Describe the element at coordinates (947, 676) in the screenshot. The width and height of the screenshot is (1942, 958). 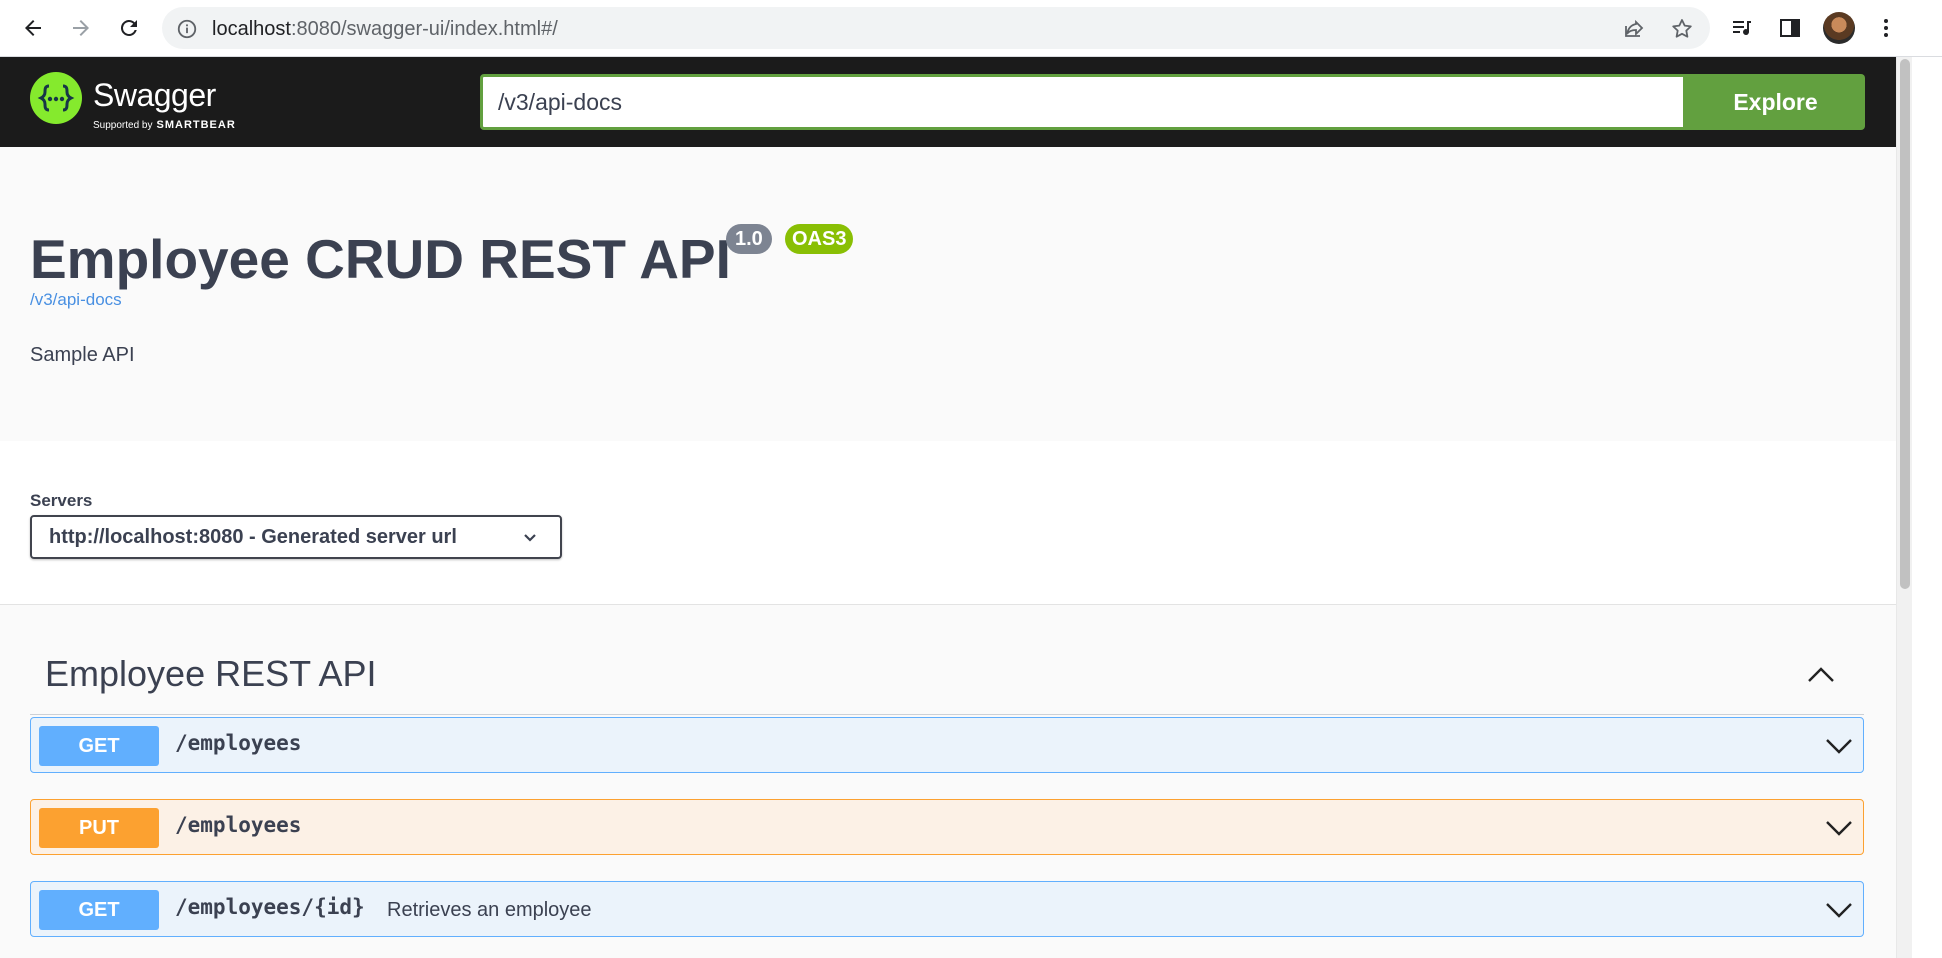
I see `tag-header: Employee REST API` at that location.